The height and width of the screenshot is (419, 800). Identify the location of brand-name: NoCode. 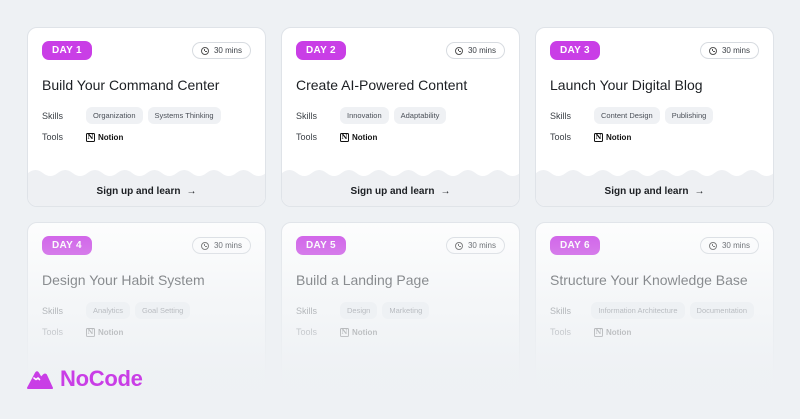
(101, 378).